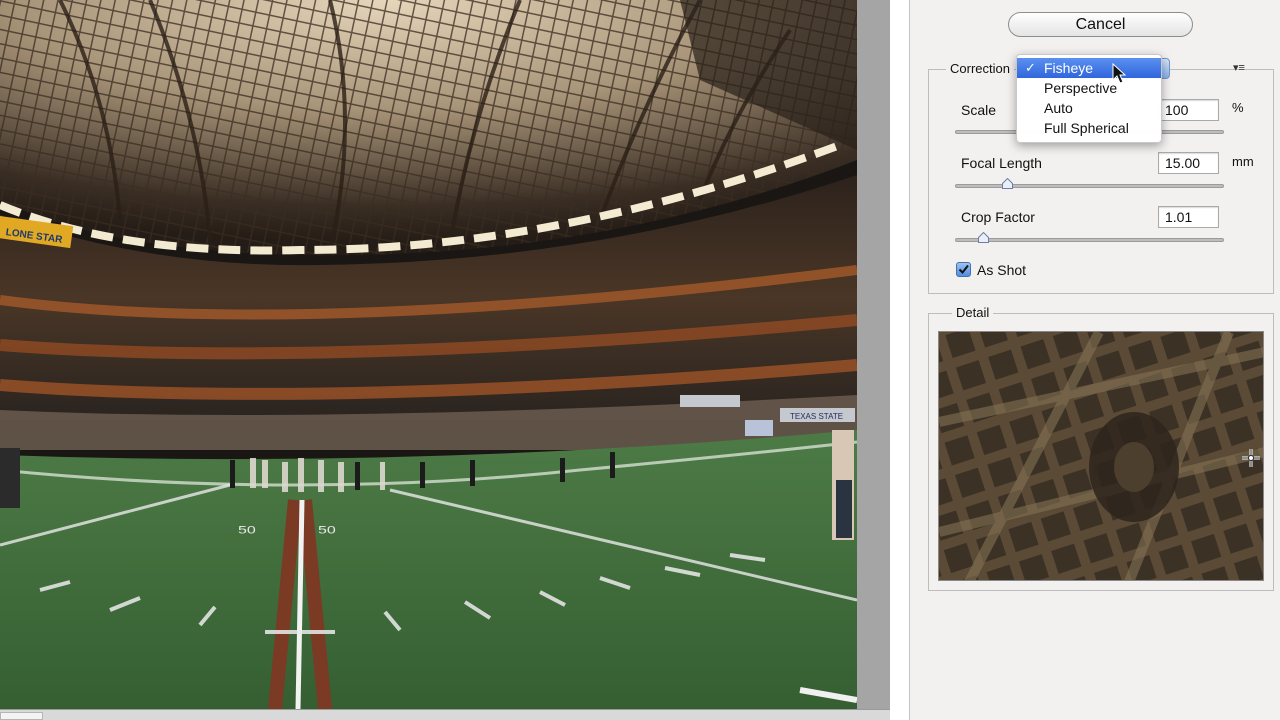  I want to click on yard-number-right: 50, so click(327, 529).